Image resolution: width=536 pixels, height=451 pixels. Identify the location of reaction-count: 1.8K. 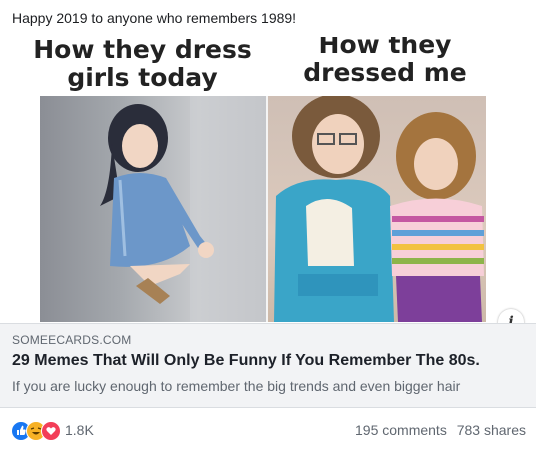
(79, 430).